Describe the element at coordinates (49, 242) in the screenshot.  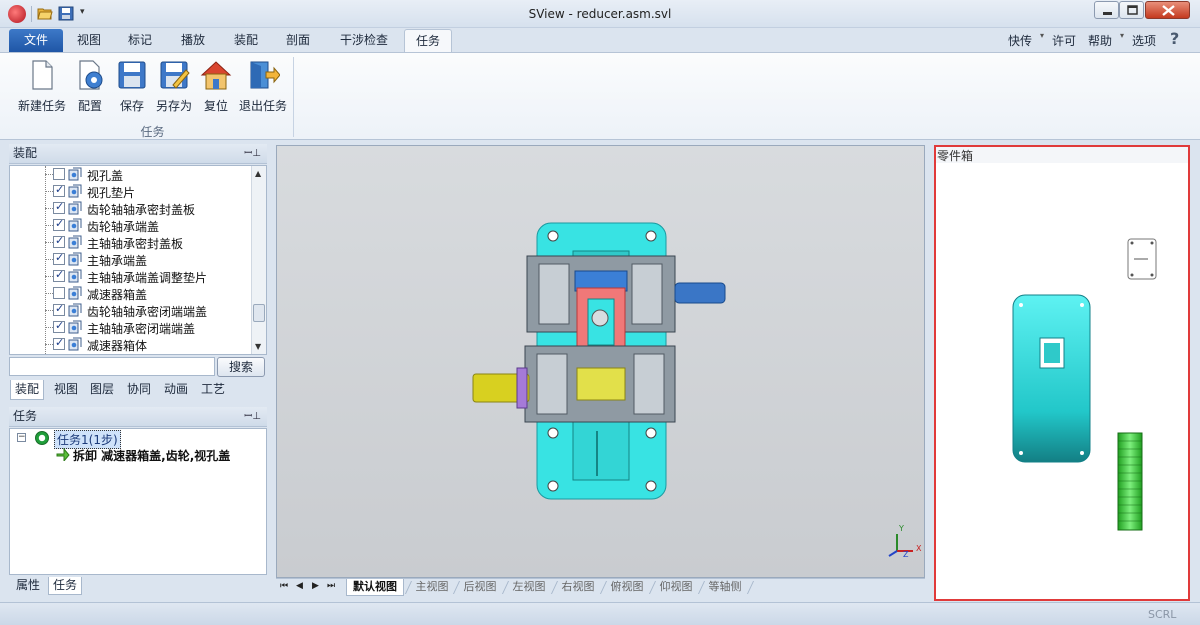
I see `tree-branch-line` at that location.